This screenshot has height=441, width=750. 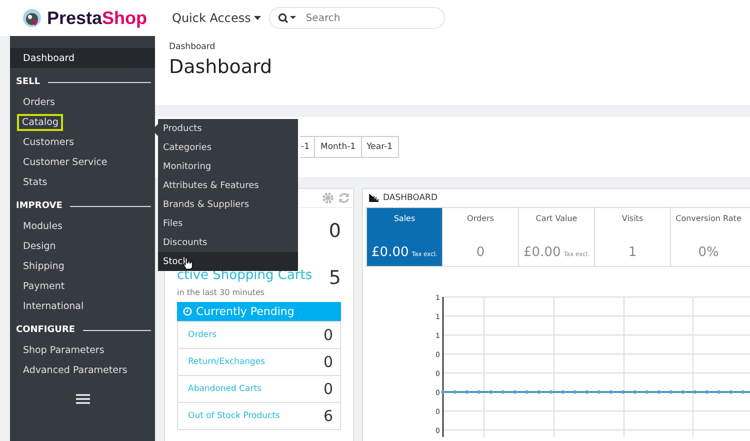 What do you see at coordinates (228, 128) in the screenshot?
I see `submenu-item: Products` at bounding box center [228, 128].